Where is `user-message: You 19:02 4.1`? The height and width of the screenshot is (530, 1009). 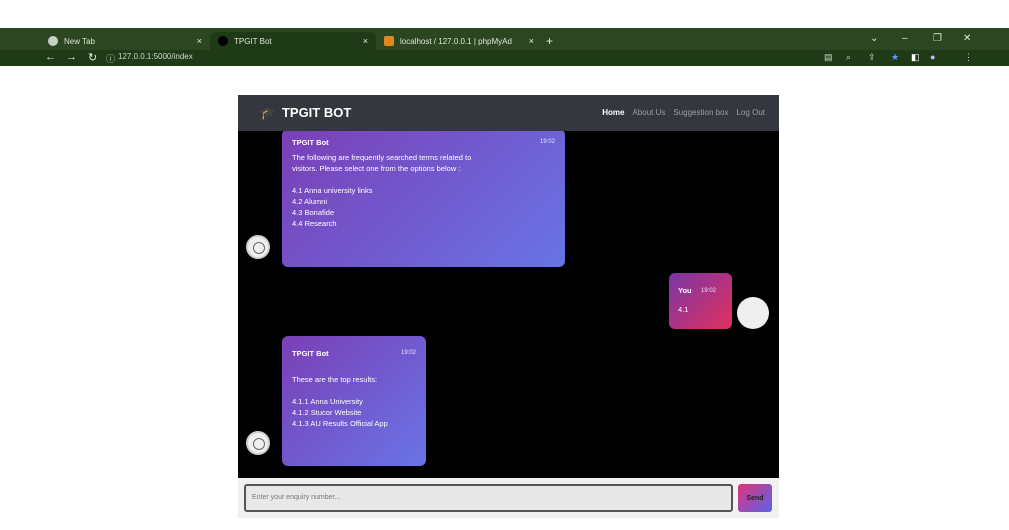
user-message: You 19:02 4.1 is located at coordinates (700, 301).